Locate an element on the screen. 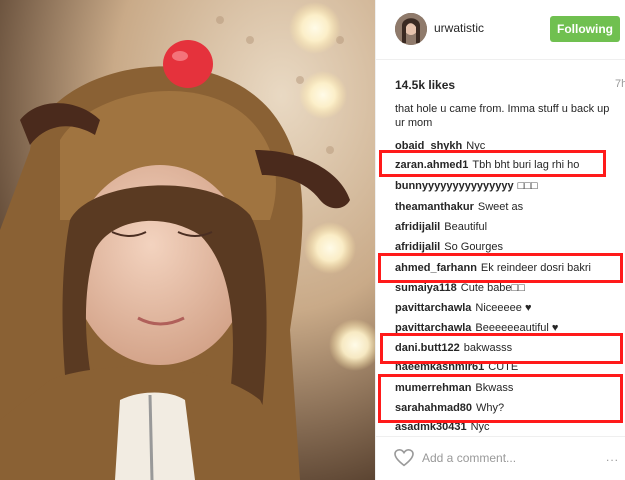 The height and width of the screenshot is (480, 625). following-button: Following is located at coordinates (585, 29).